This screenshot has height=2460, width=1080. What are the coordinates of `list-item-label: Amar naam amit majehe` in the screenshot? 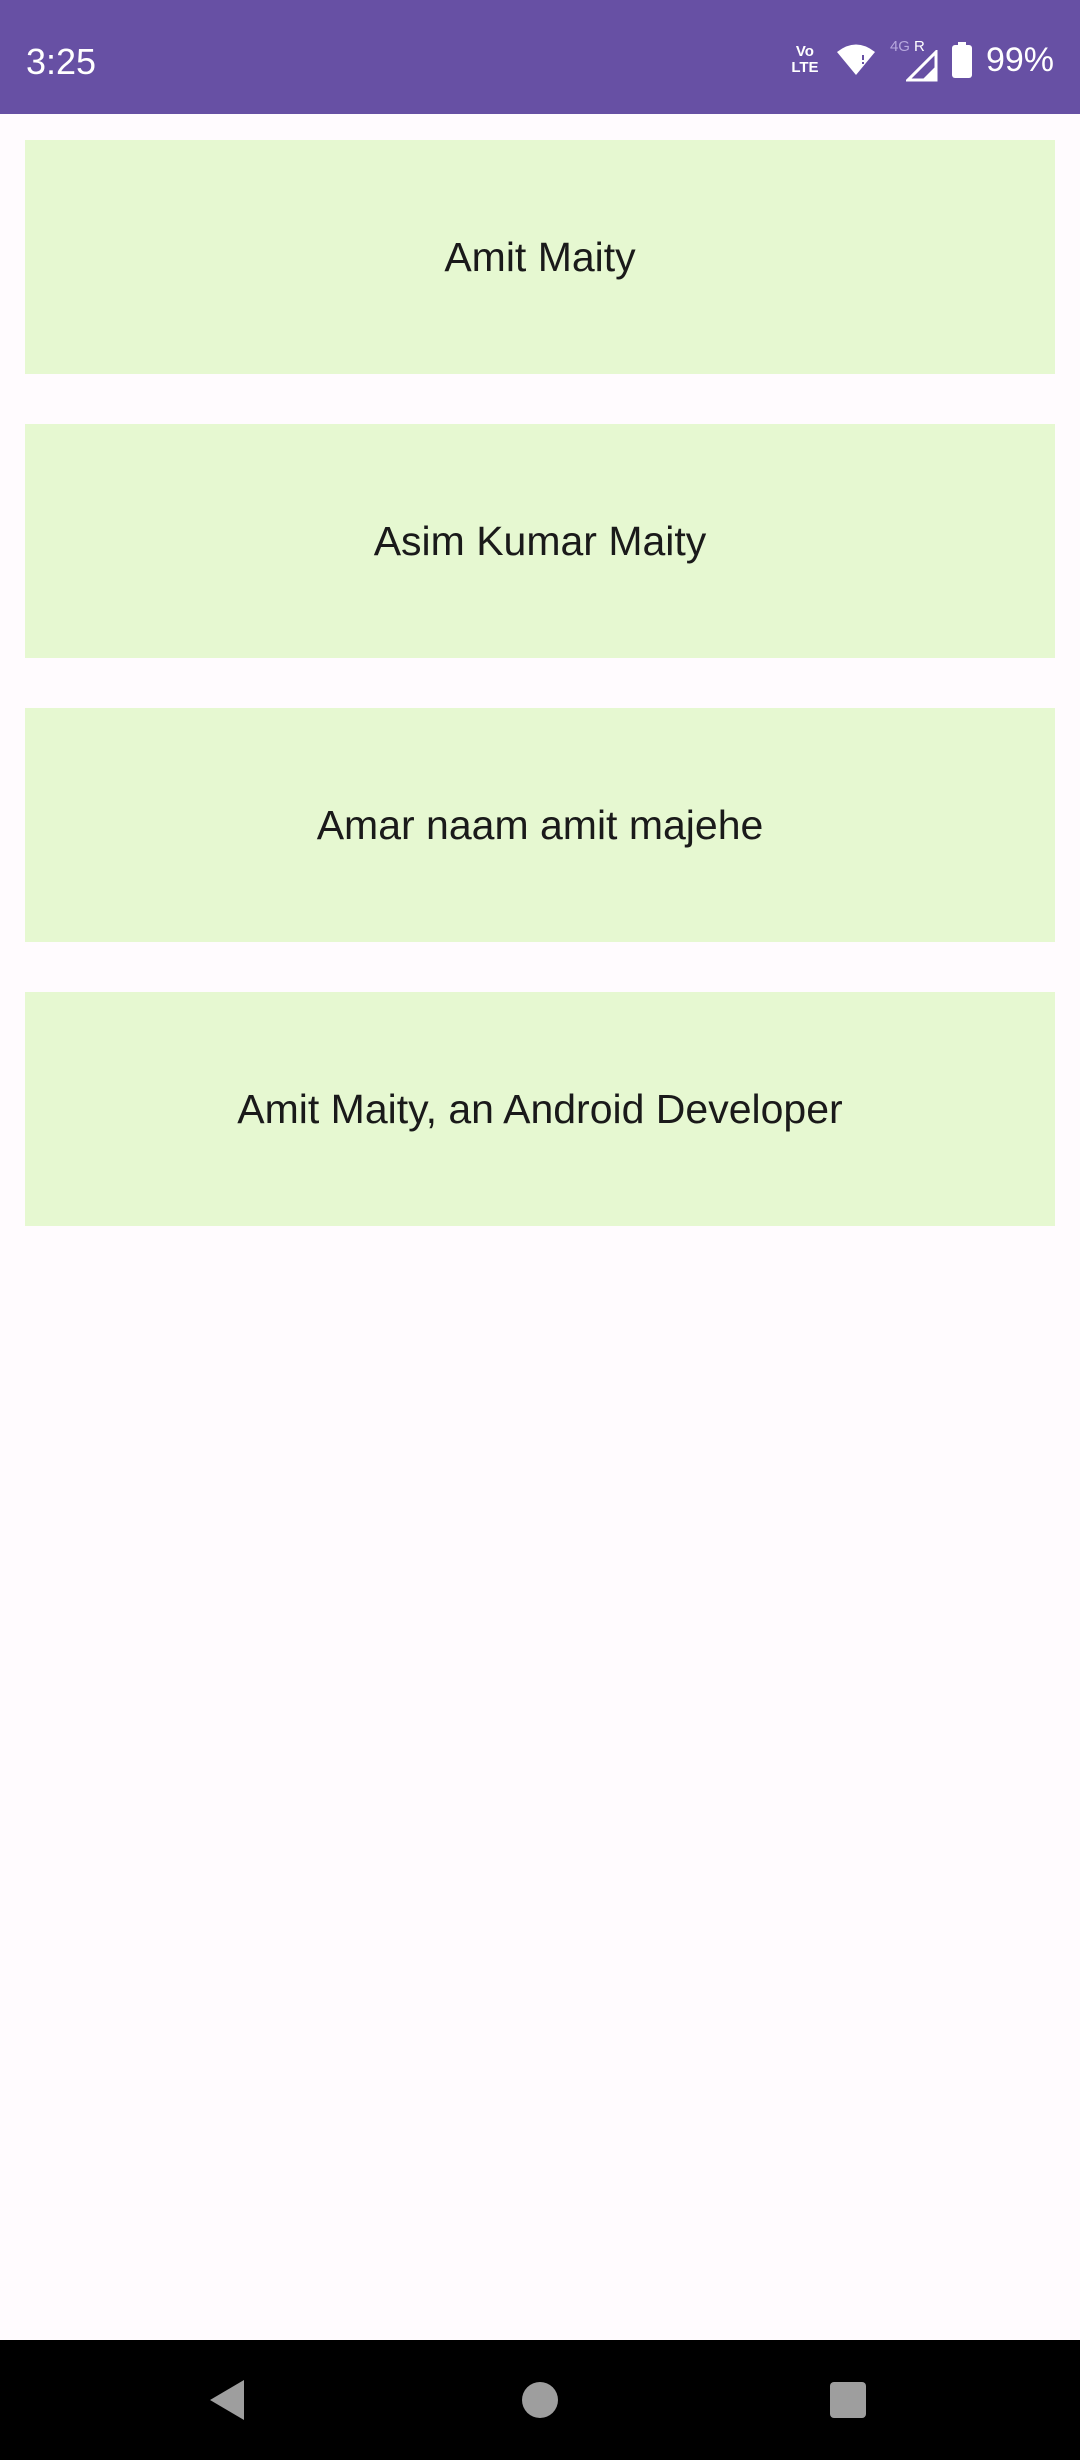 It's located at (540, 824).